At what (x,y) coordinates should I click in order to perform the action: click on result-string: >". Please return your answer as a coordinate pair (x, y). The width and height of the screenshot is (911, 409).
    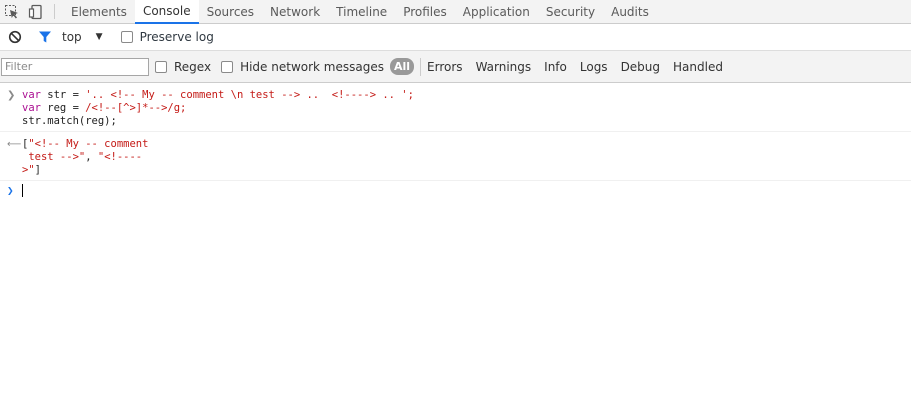
    Looking at the image, I should click on (28, 170).